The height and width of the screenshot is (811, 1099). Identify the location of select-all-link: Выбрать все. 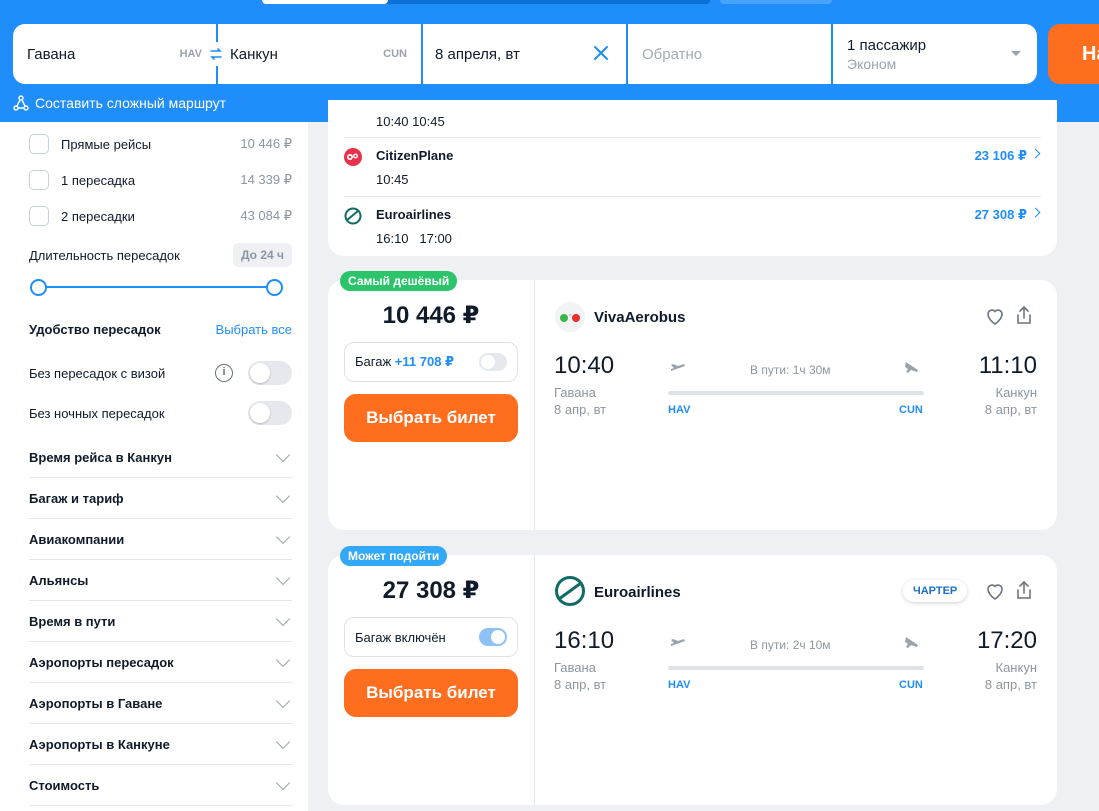
(254, 329).